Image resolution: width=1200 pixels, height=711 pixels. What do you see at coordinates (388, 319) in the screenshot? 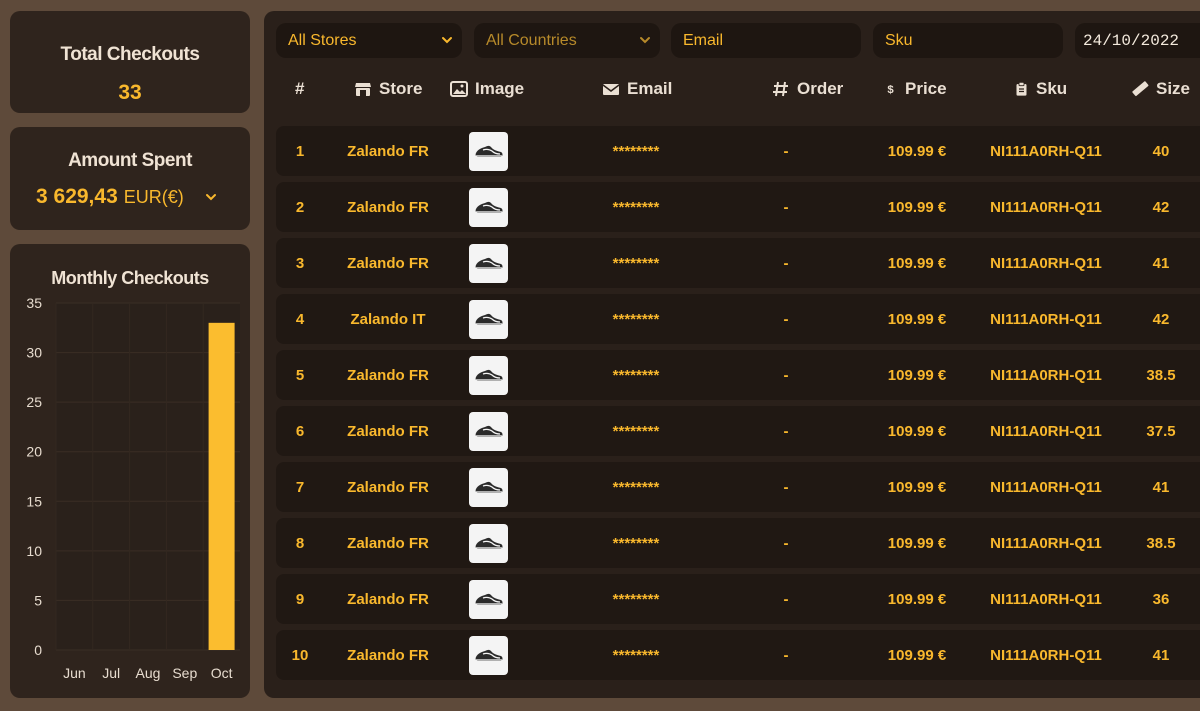
I see `row-store: Zalando IT` at bounding box center [388, 319].